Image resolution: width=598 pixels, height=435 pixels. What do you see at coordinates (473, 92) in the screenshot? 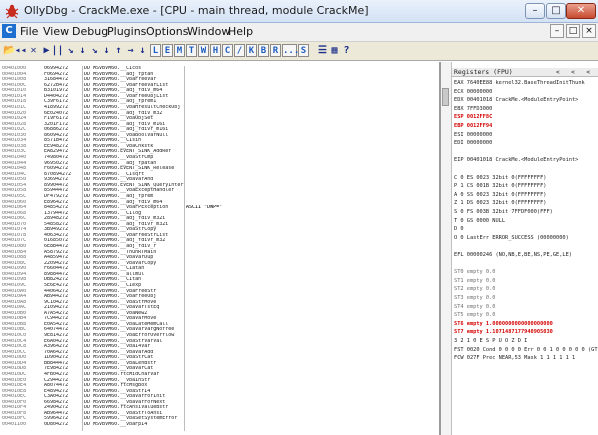
I see `register-line: ECX 00000000` at bounding box center [473, 92].